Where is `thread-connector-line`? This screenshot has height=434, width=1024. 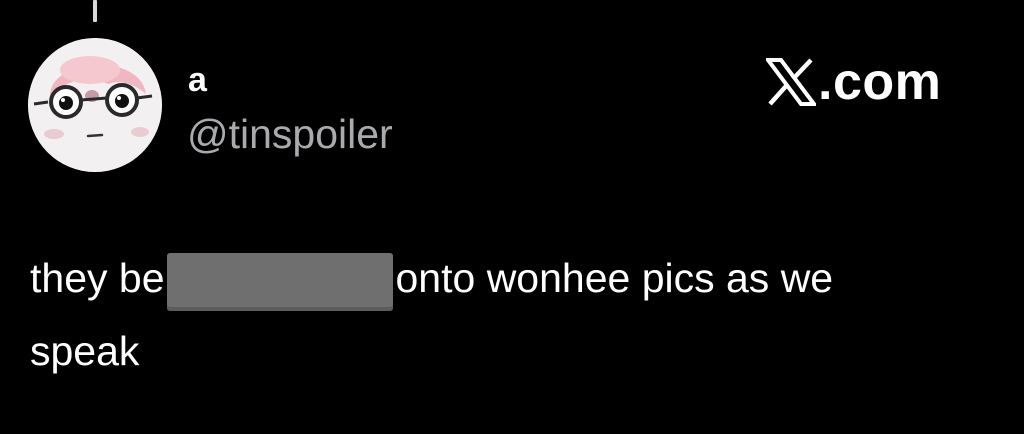 thread-connector-line is located at coordinates (95, 11).